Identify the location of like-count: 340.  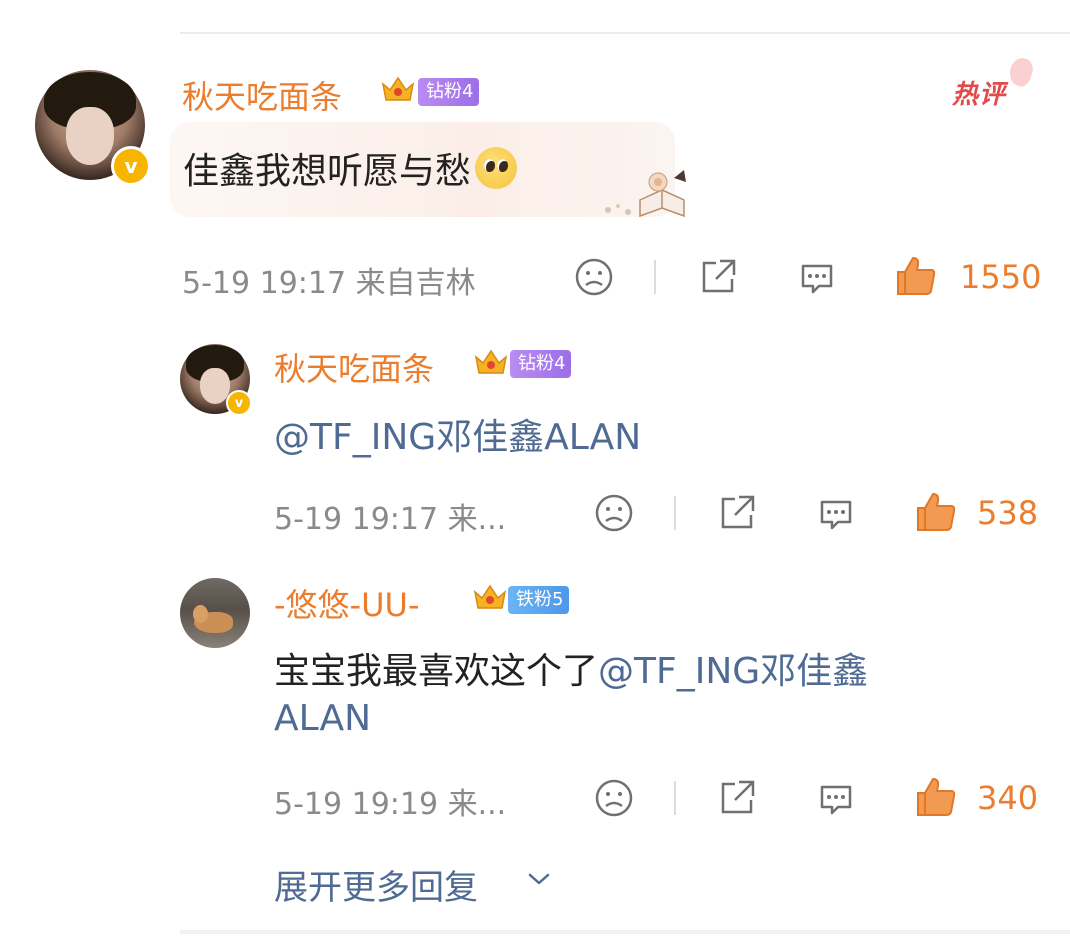
(1008, 798).